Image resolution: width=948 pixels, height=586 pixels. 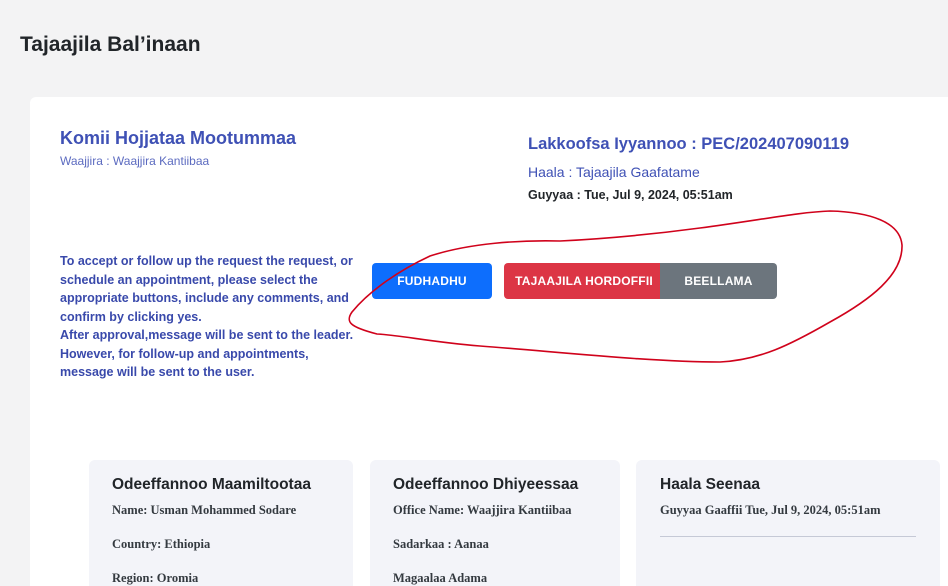 I want to click on follow-up-button: TAJAAJILA HORDOFFII, so click(x=584, y=281).